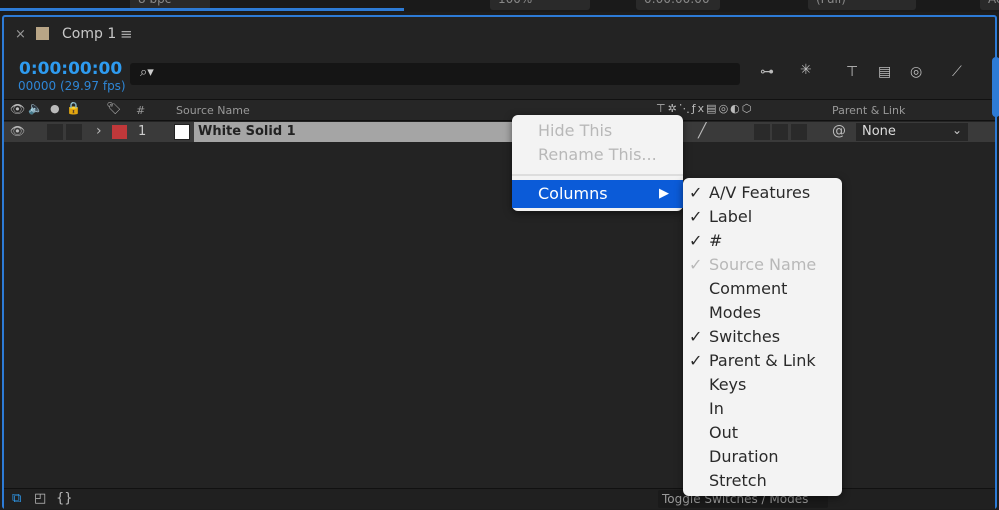 Image resolution: width=999 pixels, height=510 pixels. I want to click on submenu-item: ✓ Switches, so click(762, 337).